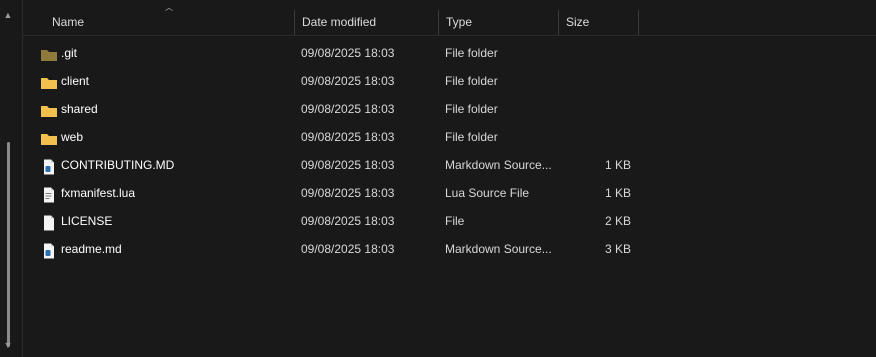  What do you see at coordinates (487, 193) in the screenshot?
I see `file-type: Lua Source File` at bounding box center [487, 193].